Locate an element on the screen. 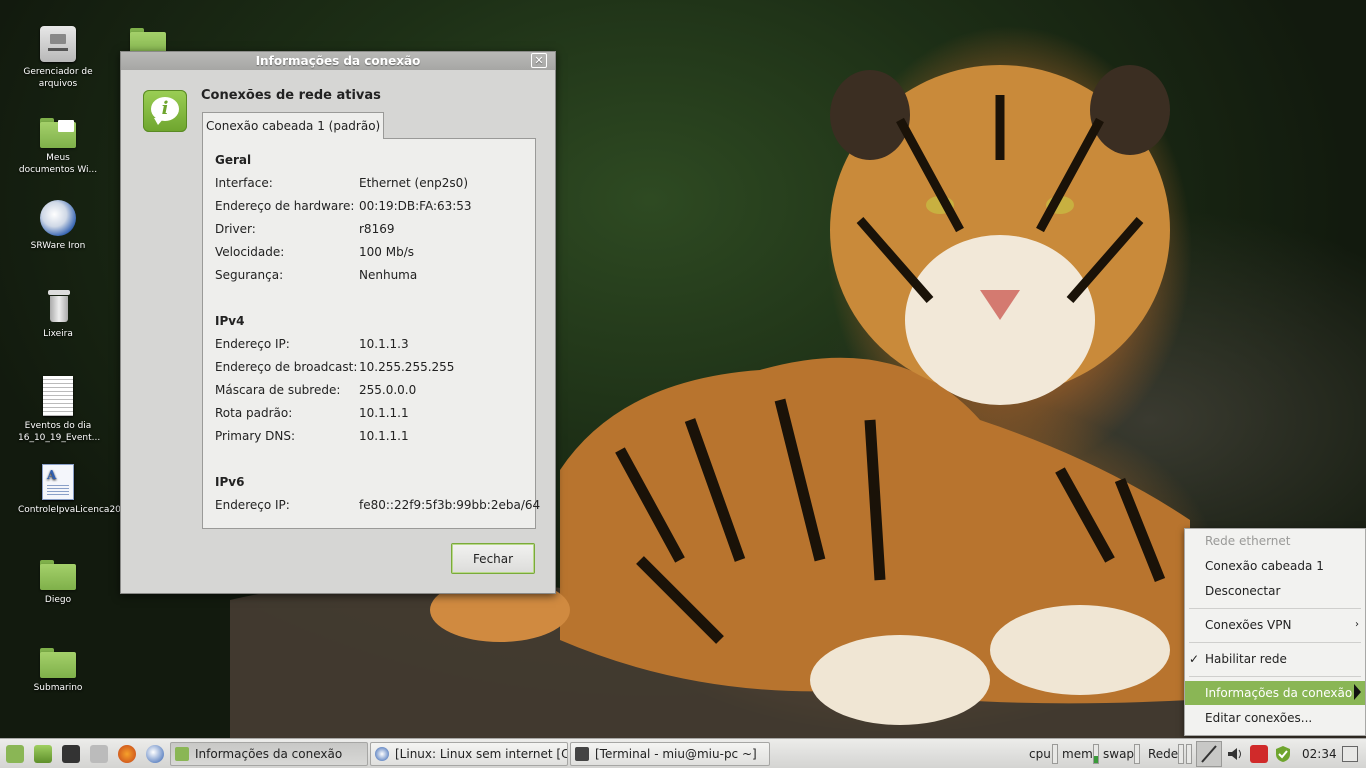 This screenshot has width=1366, height=768. task-connection-info: Informações da conexão is located at coordinates (269, 754).